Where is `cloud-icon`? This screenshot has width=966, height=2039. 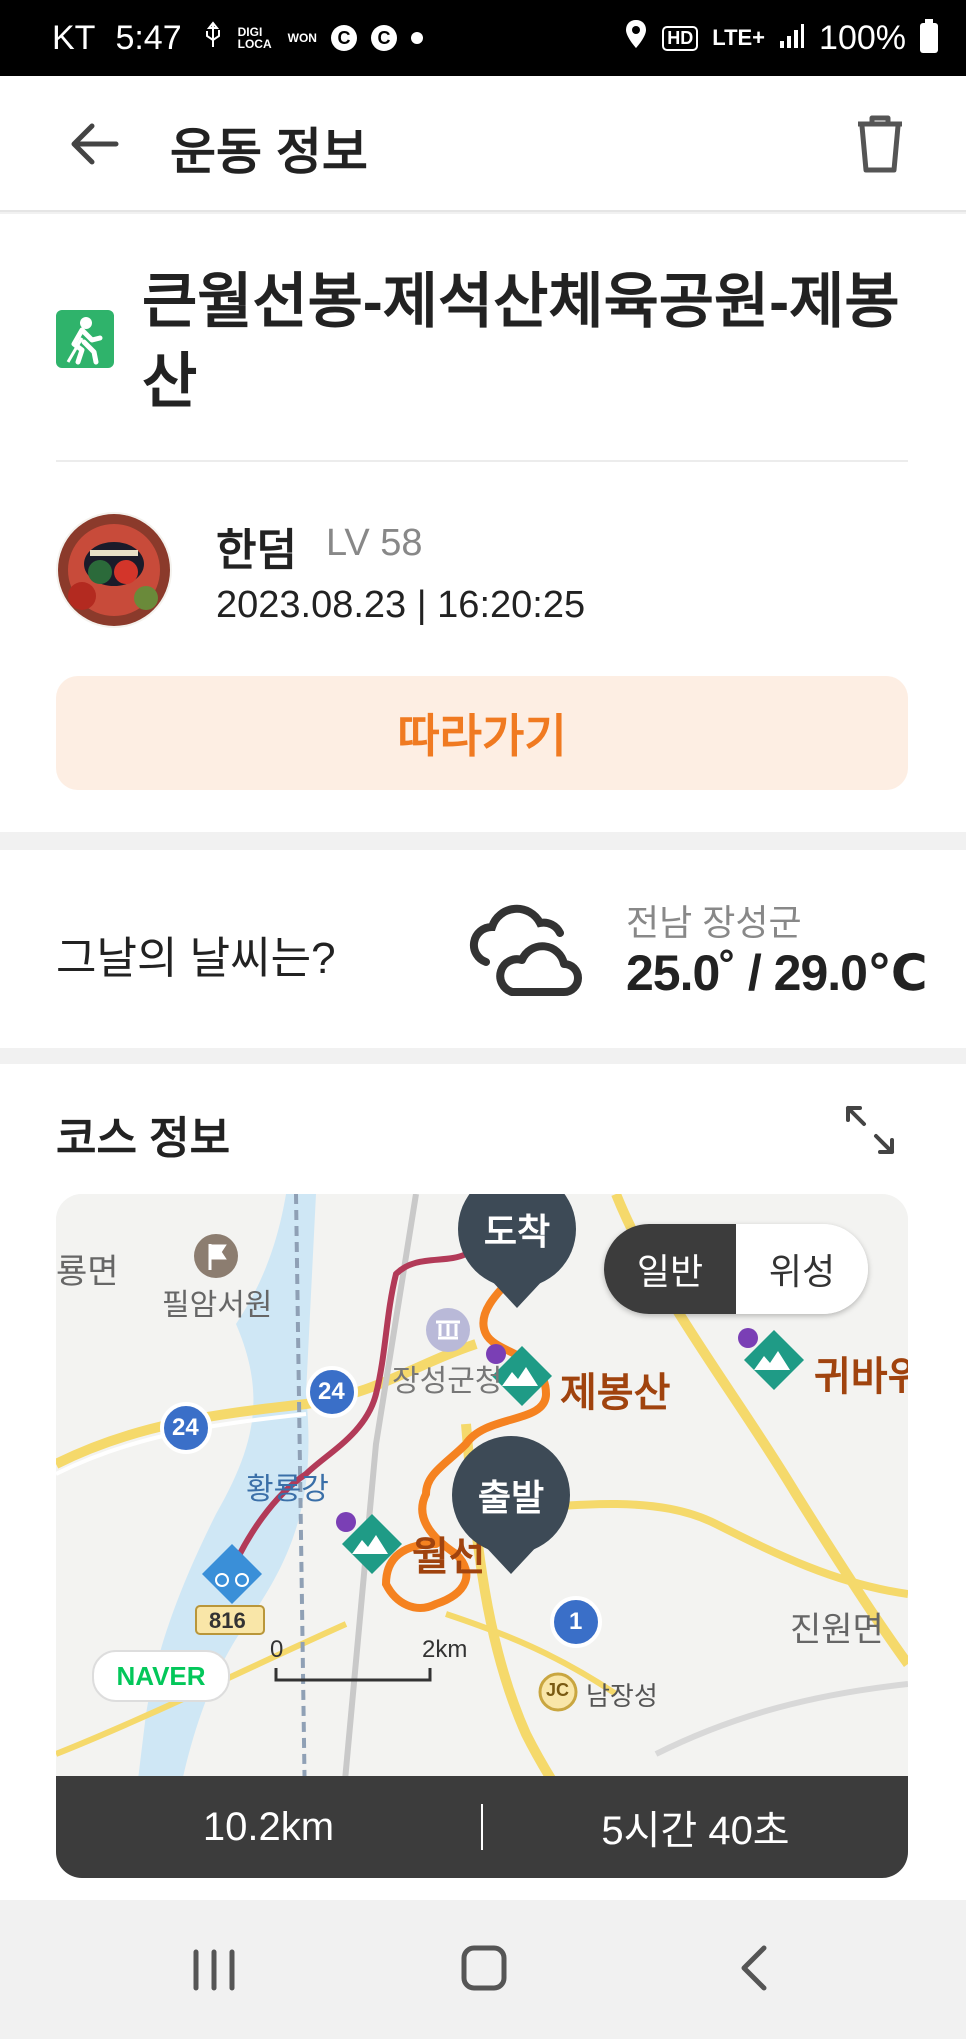 cloud-icon is located at coordinates (526, 950).